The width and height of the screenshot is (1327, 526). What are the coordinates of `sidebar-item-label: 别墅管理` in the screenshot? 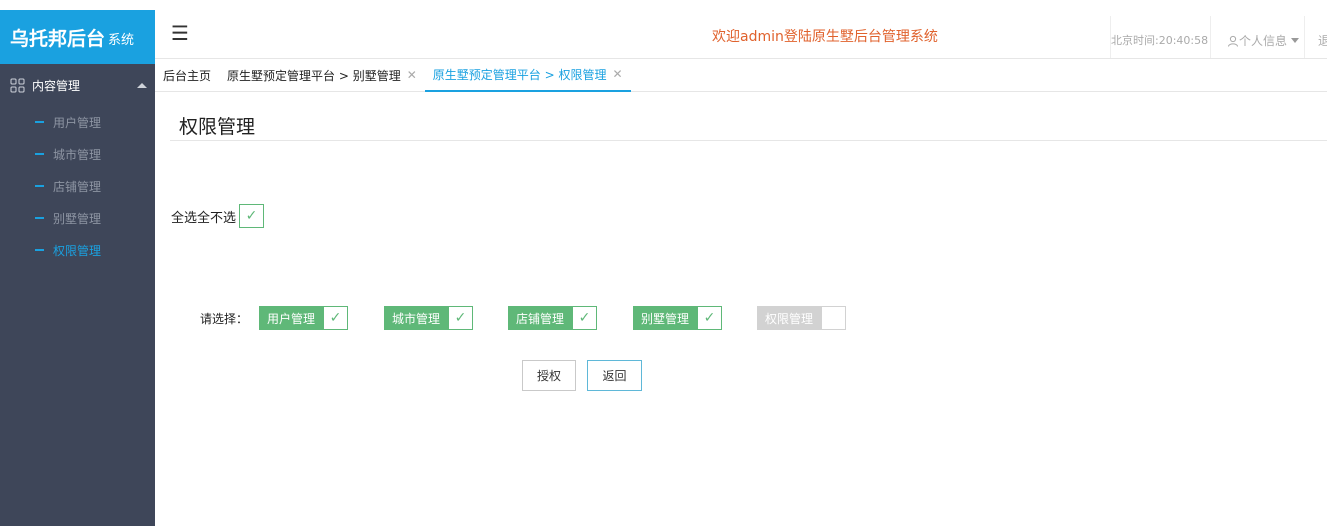 It's located at (77, 218).